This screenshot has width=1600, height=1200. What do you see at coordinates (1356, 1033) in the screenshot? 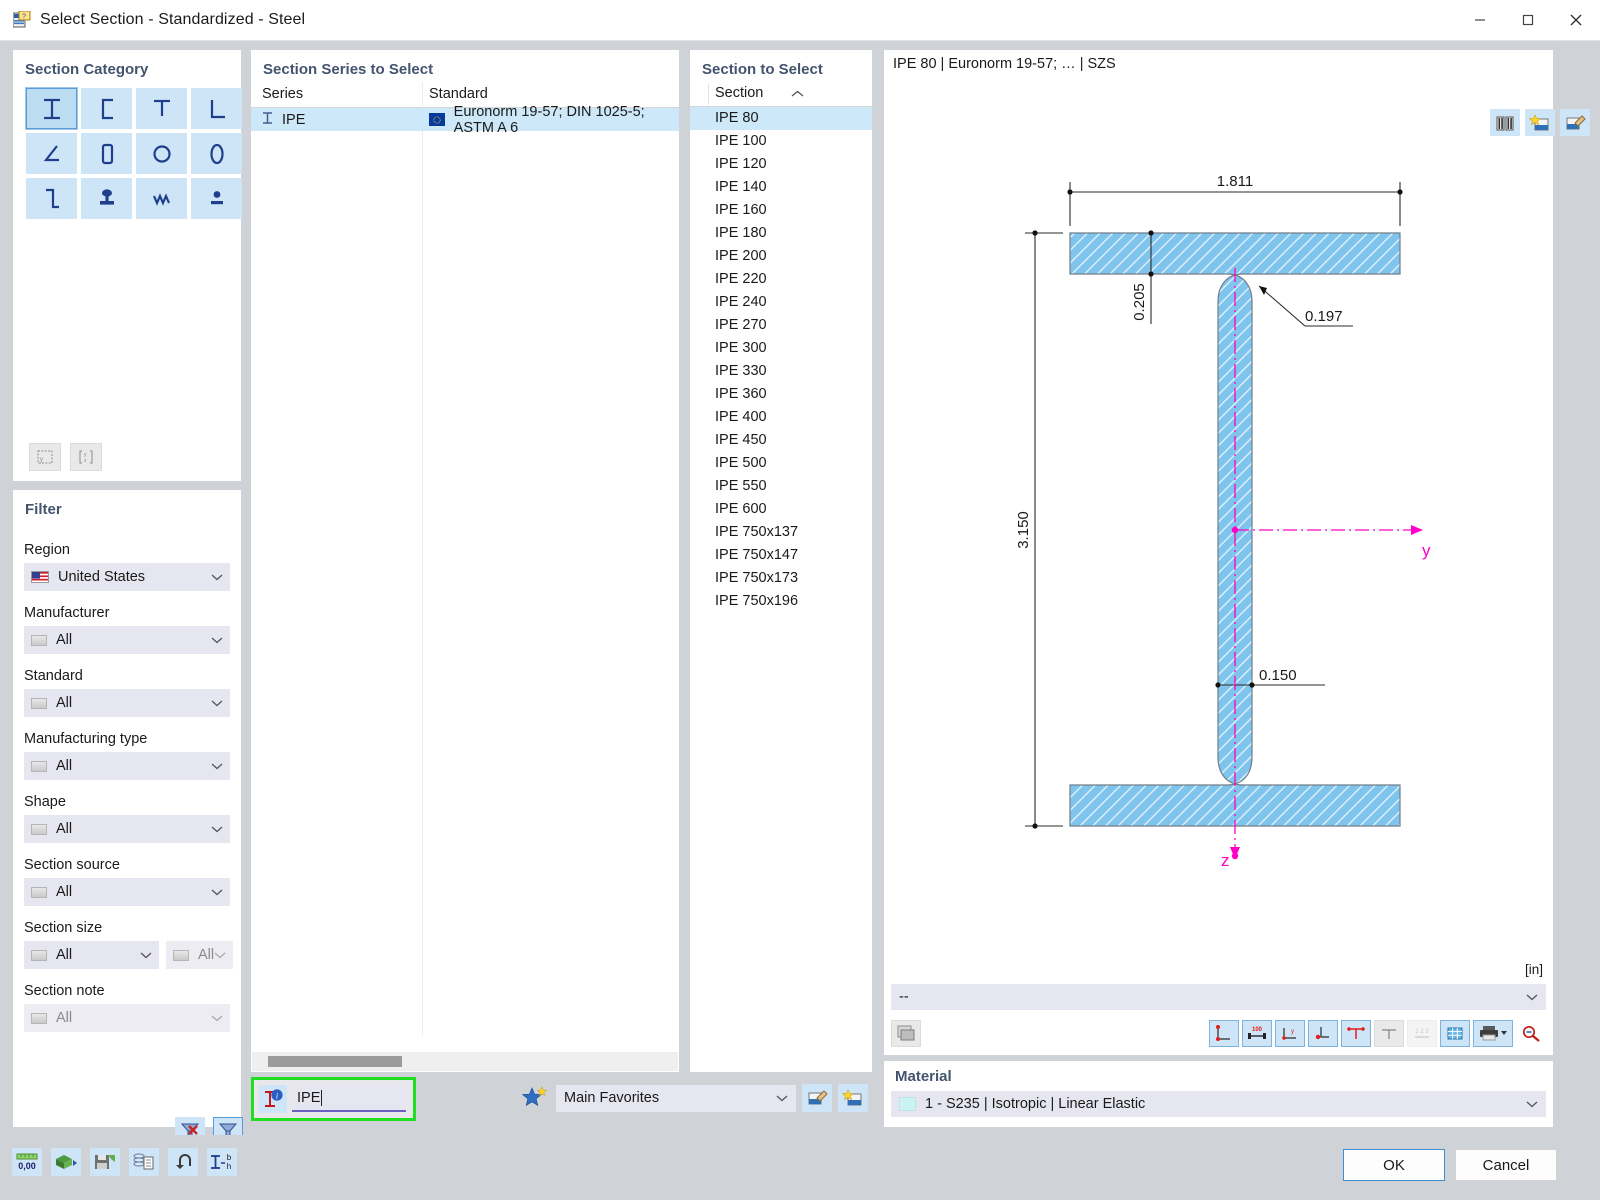
I see `axes-dimension-tool` at bounding box center [1356, 1033].